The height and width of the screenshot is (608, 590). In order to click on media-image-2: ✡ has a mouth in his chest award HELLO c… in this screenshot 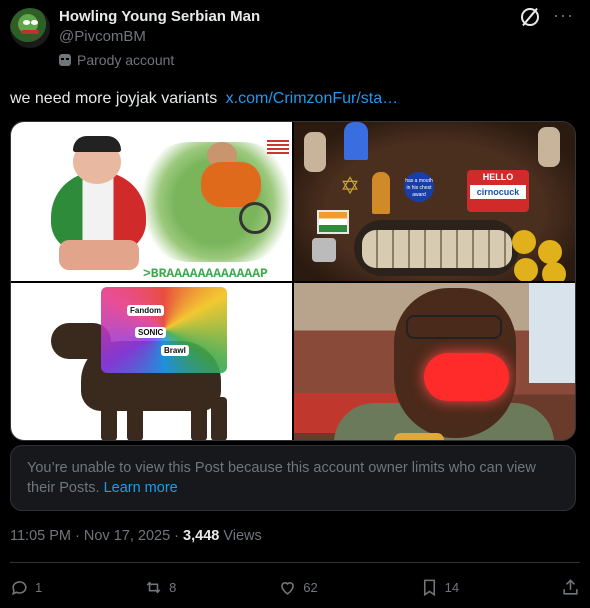, I will do `click(434, 201)`.